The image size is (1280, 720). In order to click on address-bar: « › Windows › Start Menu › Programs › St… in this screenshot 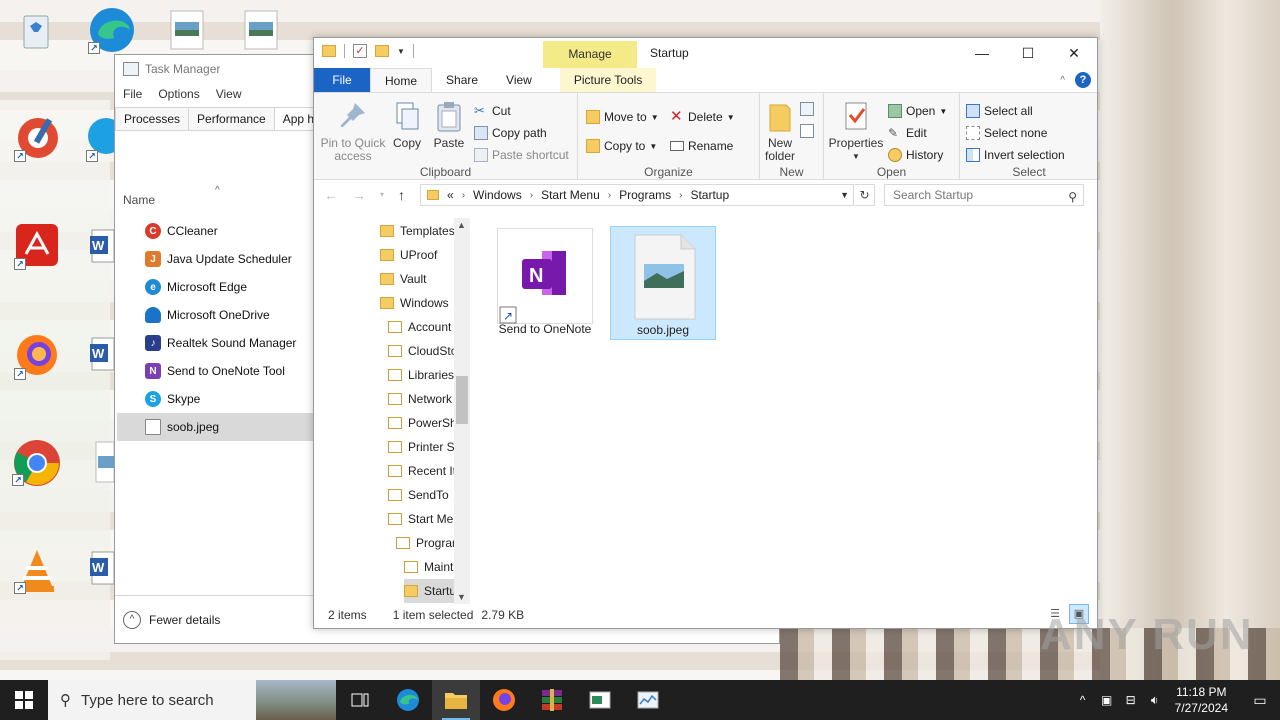, I will do `click(637, 195)`.